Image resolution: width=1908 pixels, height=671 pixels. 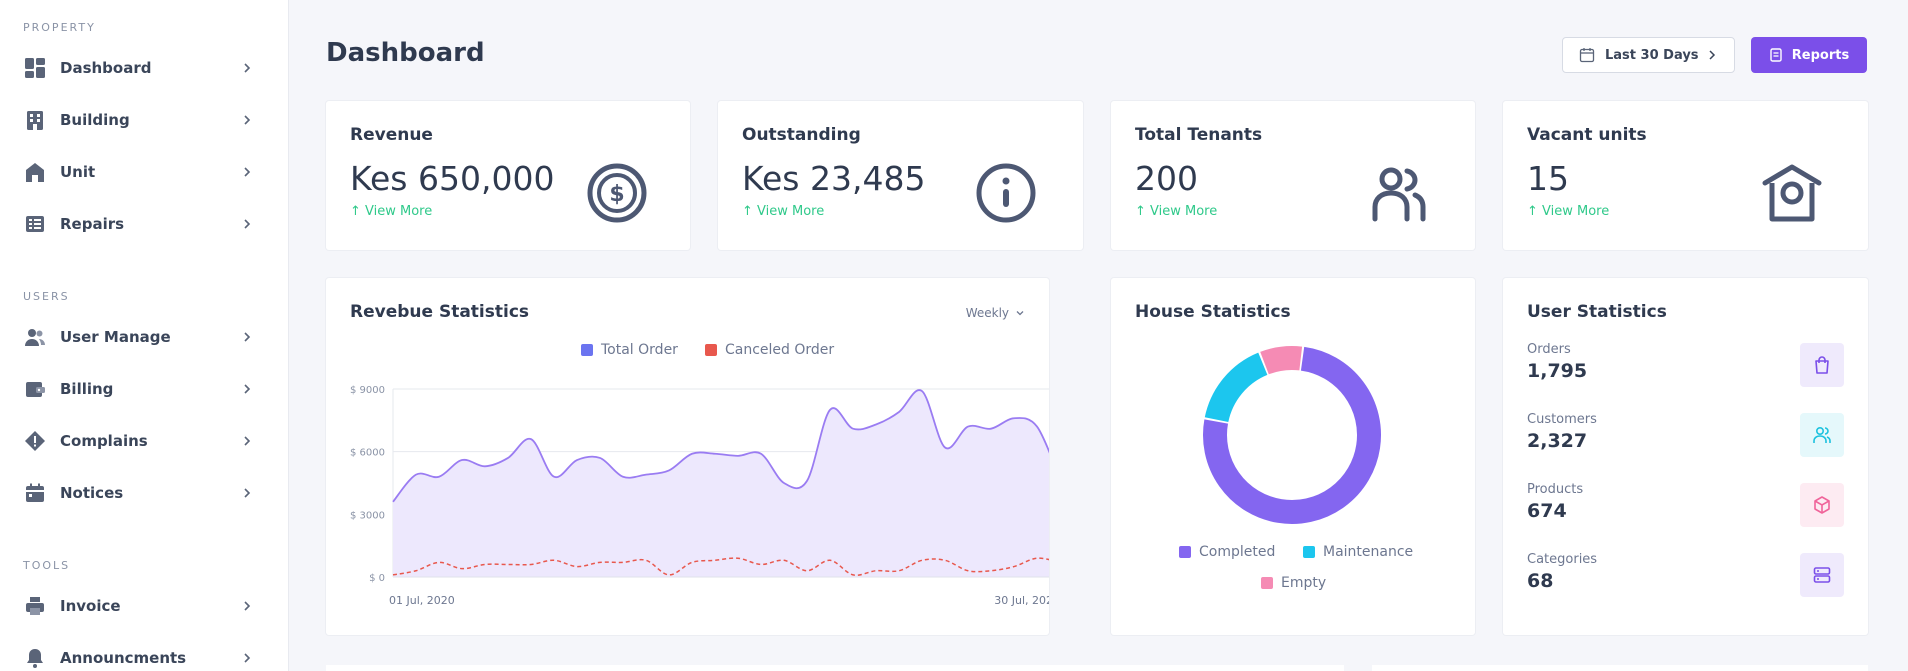 What do you see at coordinates (1822, 505) in the screenshot?
I see `box-icon` at bounding box center [1822, 505].